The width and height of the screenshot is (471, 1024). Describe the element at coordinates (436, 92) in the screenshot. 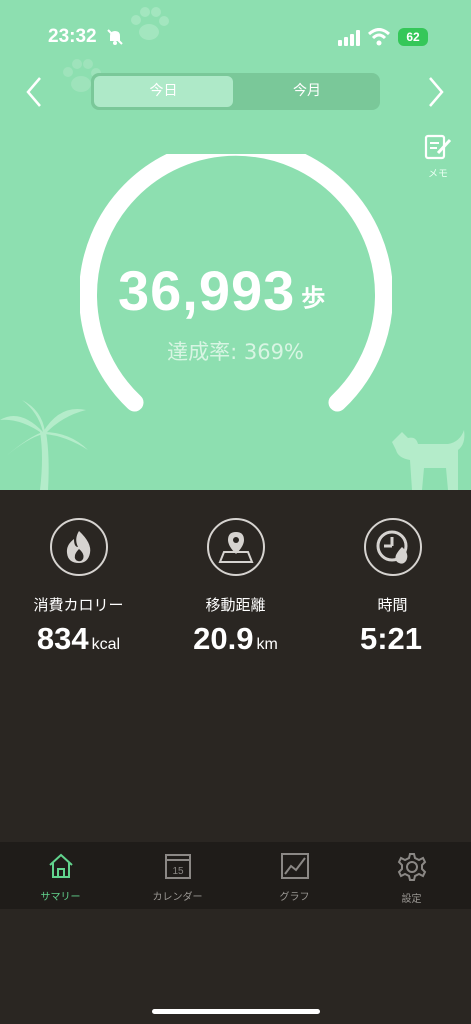

I see `chevron-right-icon` at that location.